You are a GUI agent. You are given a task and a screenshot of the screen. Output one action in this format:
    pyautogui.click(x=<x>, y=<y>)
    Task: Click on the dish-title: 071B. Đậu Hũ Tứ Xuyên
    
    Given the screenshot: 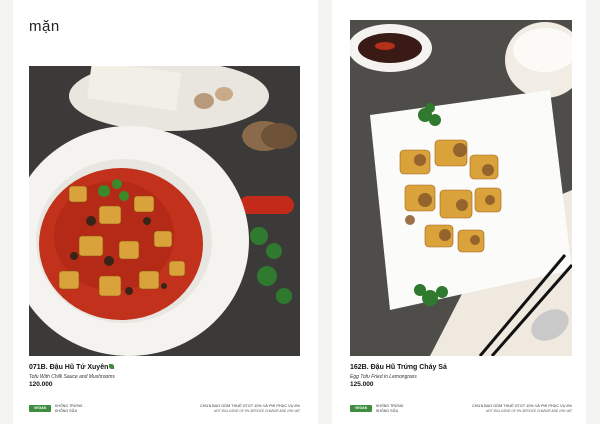 What is the action you would take?
    pyautogui.click(x=72, y=367)
    